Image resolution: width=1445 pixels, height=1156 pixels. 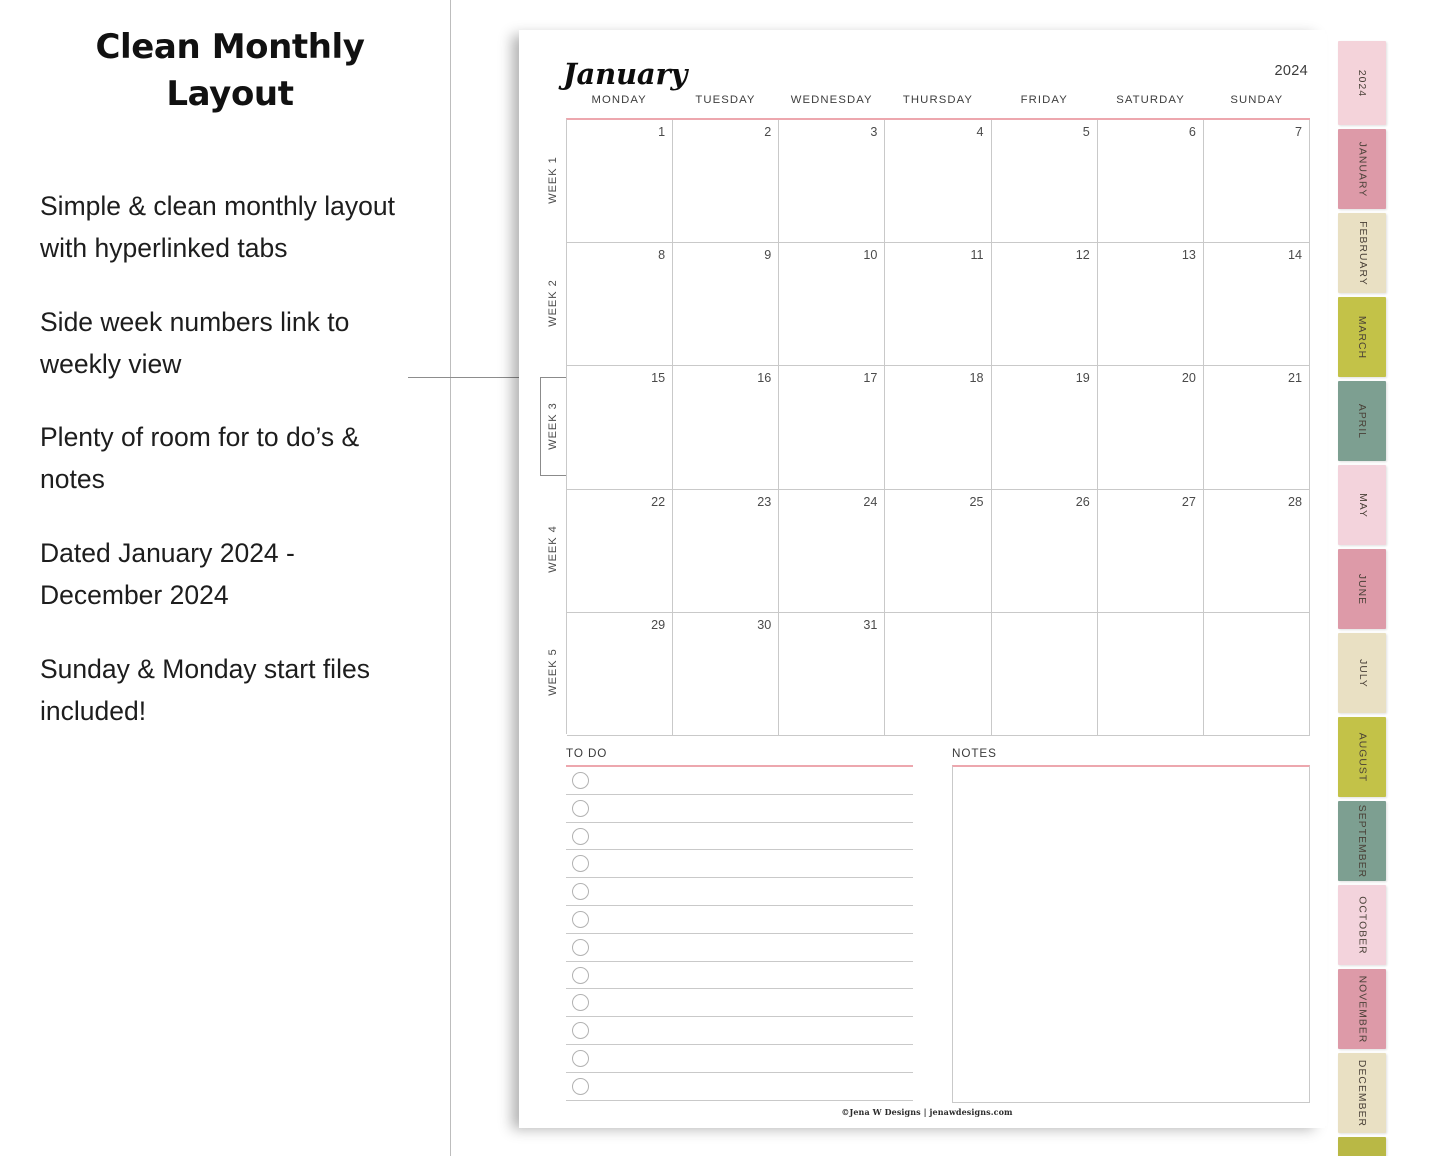 I want to click on tab-april: APRIL, so click(x=1362, y=421).